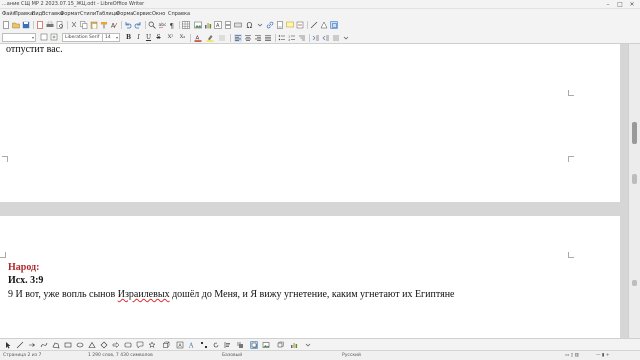  I want to click on arrow-line-icon, so click(32, 345).